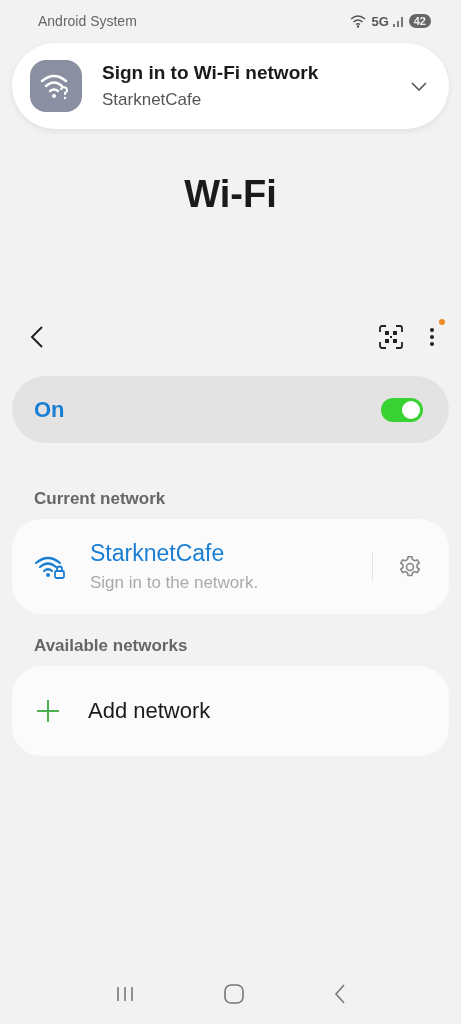 The width and height of the screenshot is (461, 1024). I want to click on add-network-row: Add network, so click(230, 711).